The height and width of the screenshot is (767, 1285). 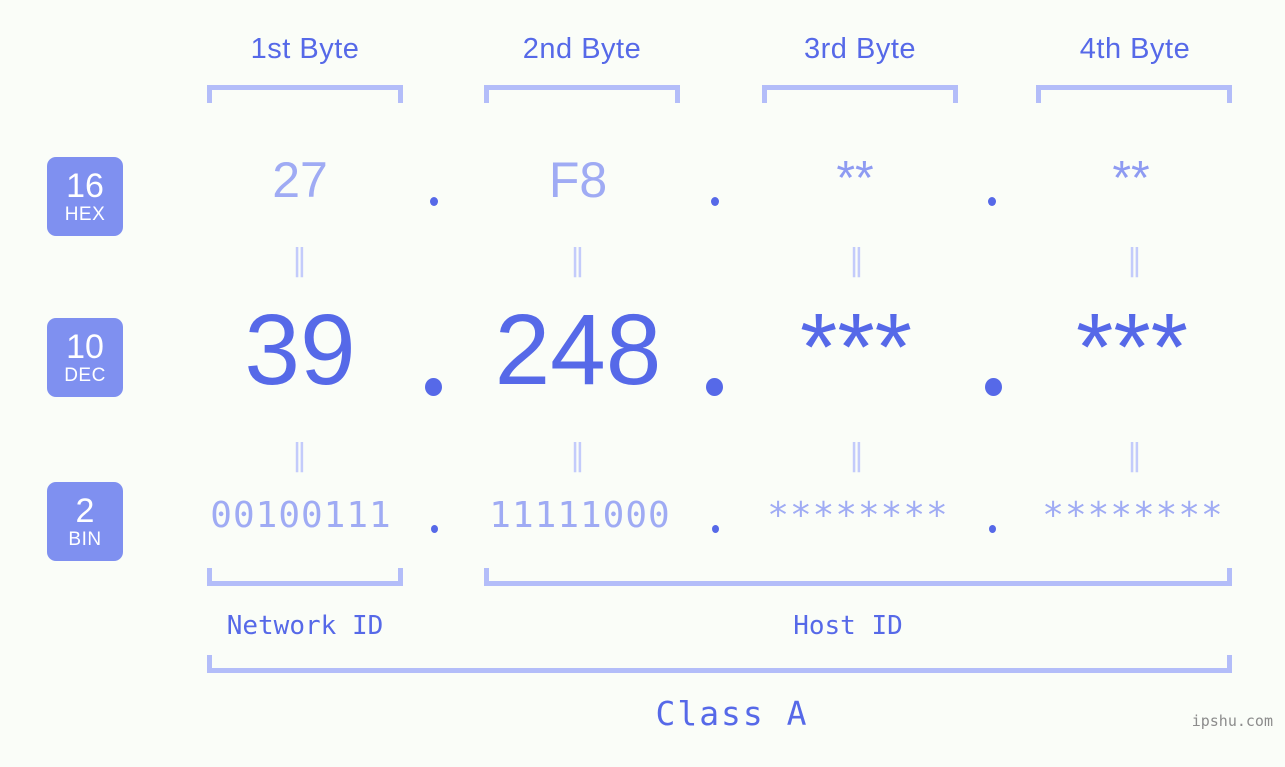 I want to click on network-id-bracket, so click(x=305, y=577).